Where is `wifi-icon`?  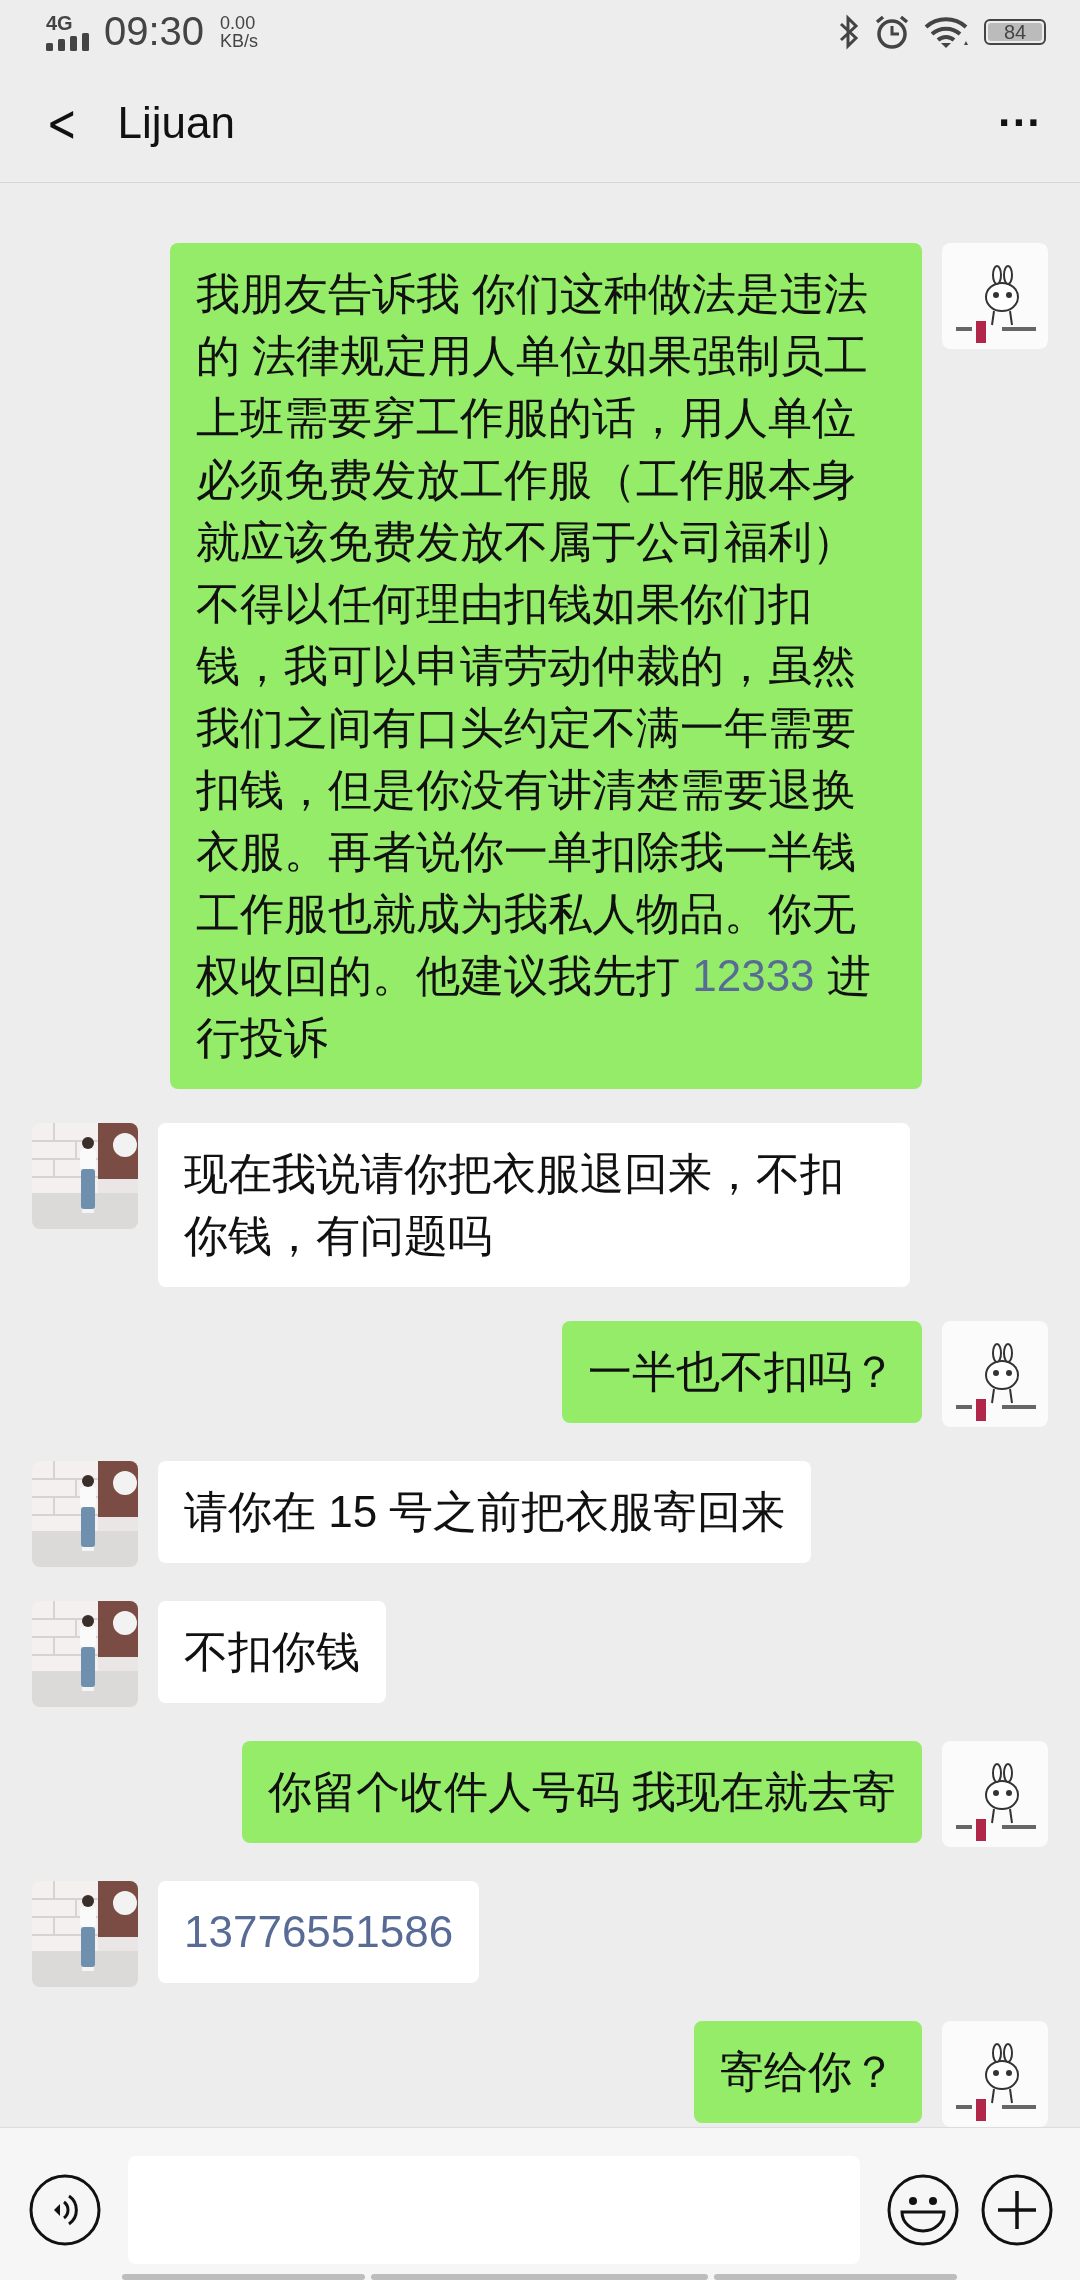
wifi-icon is located at coordinates (947, 31).